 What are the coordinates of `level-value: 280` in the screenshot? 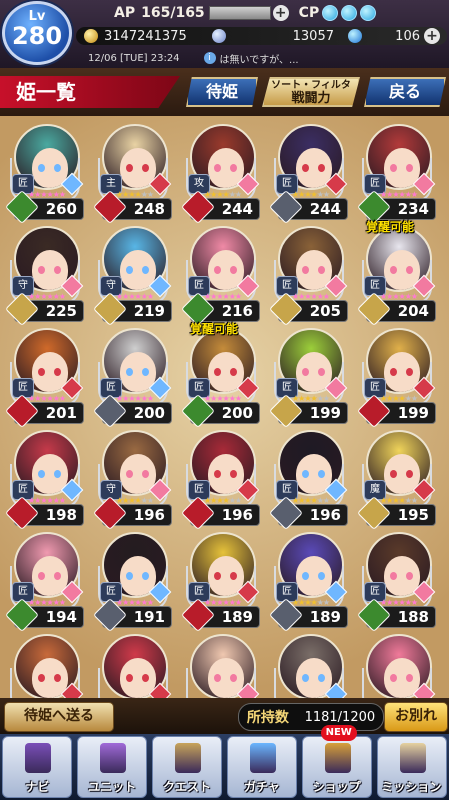 It's located at (37, 36).